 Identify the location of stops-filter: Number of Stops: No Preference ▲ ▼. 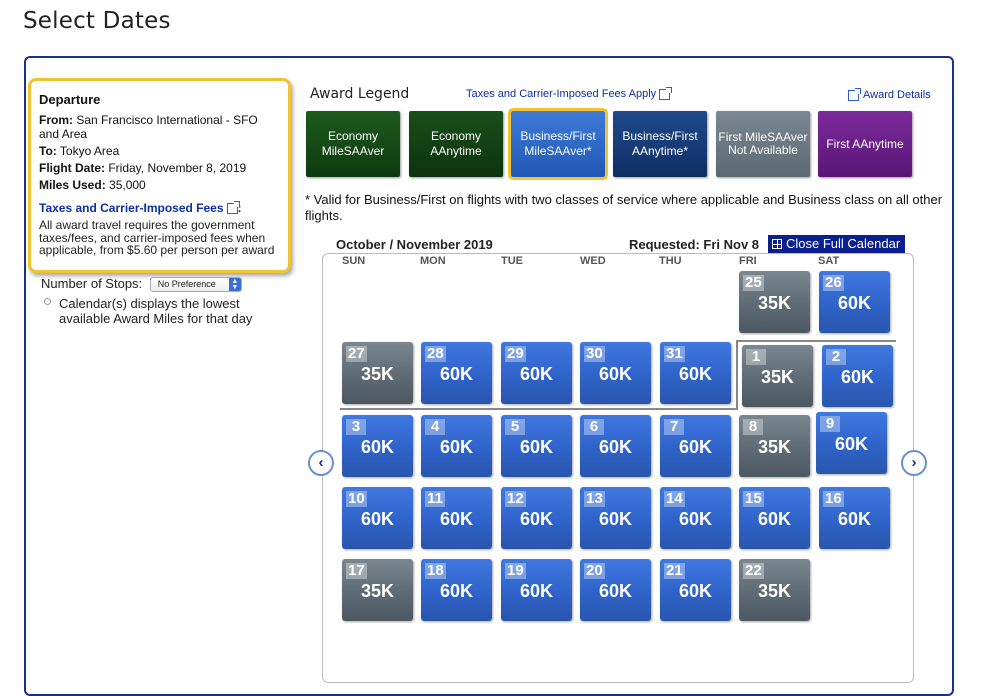
(141, 284).